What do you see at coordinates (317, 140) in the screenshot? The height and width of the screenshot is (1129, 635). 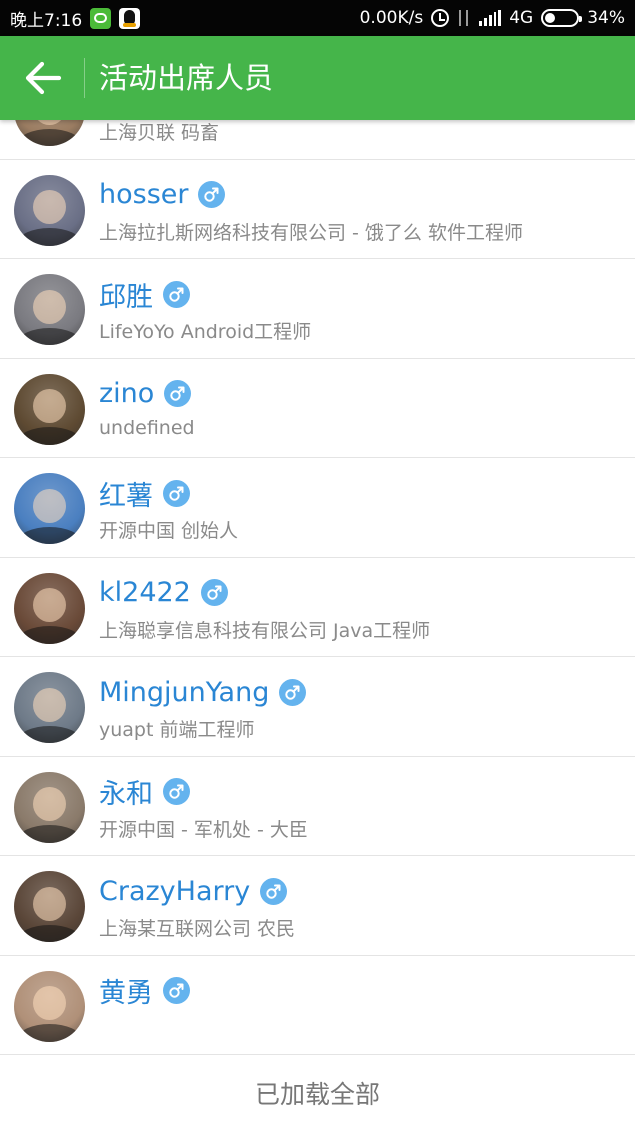 I see `list-item: 上海贝联 码畜` at bounding box center [317, 140].